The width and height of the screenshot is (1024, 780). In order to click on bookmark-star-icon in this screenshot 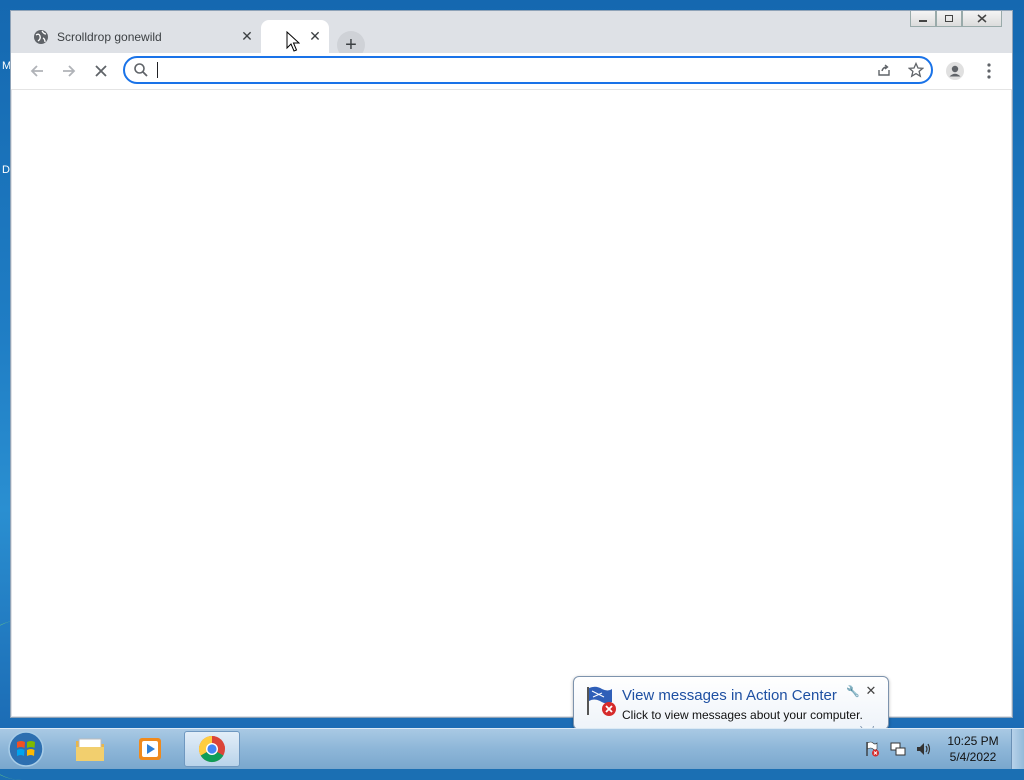, I will do `click(916, 70)`.